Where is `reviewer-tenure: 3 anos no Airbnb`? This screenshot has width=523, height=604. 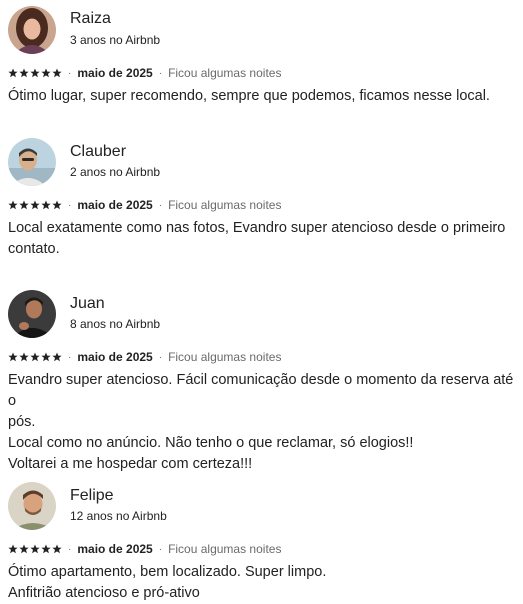
reviewer-tenure: 3 anos no Airbnb is located at coordinates (115, 40).